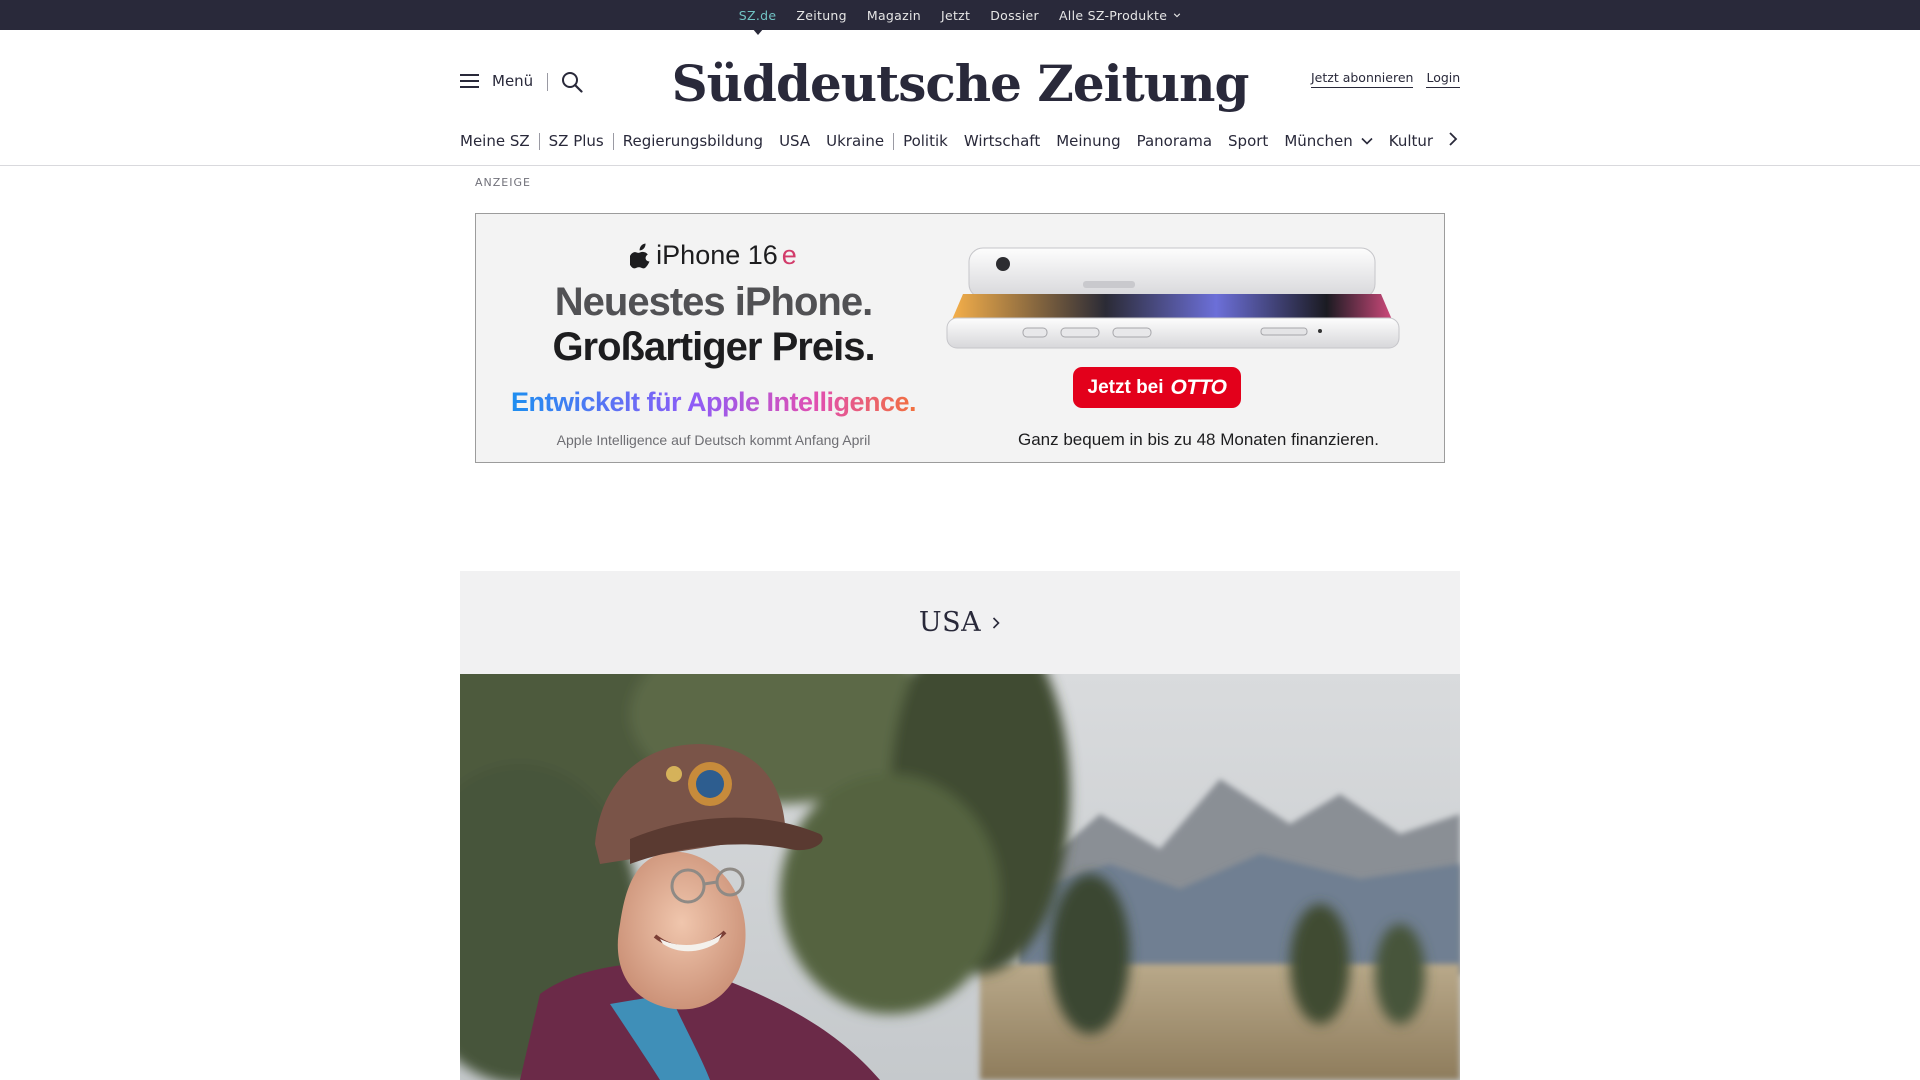 The image size is (1920, 1080). I want to click on topbar-link-label: Zeitung, so click(821, 15).